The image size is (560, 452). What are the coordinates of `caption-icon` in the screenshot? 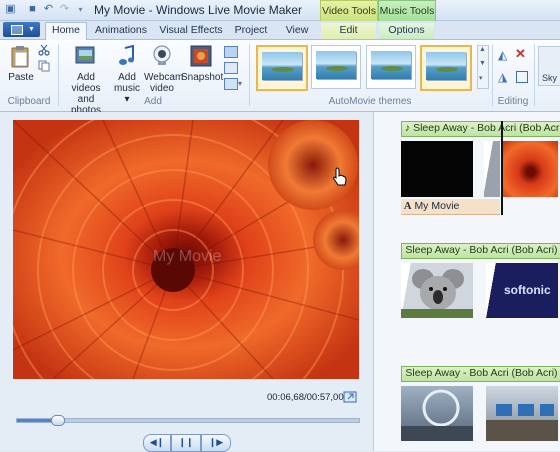 It's located at (231, 68).